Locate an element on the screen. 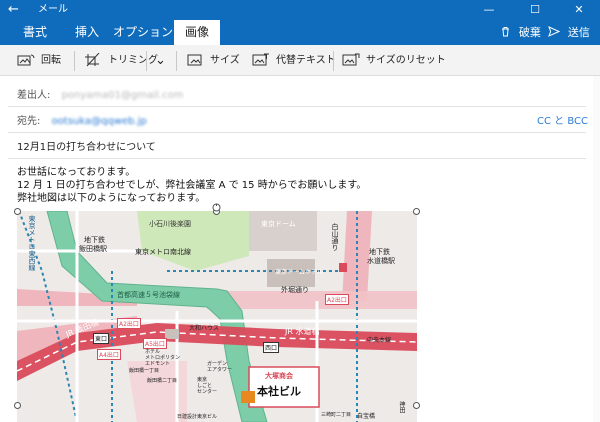 The height and width of the screenshot is (422, 600). crop-icon is located at coordinates (93, 59).